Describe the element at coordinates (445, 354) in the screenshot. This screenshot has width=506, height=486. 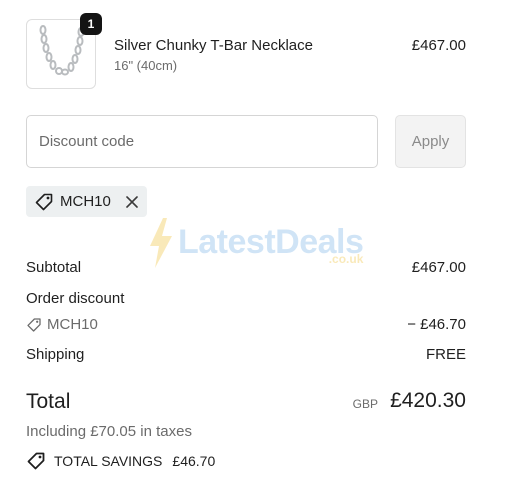
I see `shipping-value: FREE` at that location.